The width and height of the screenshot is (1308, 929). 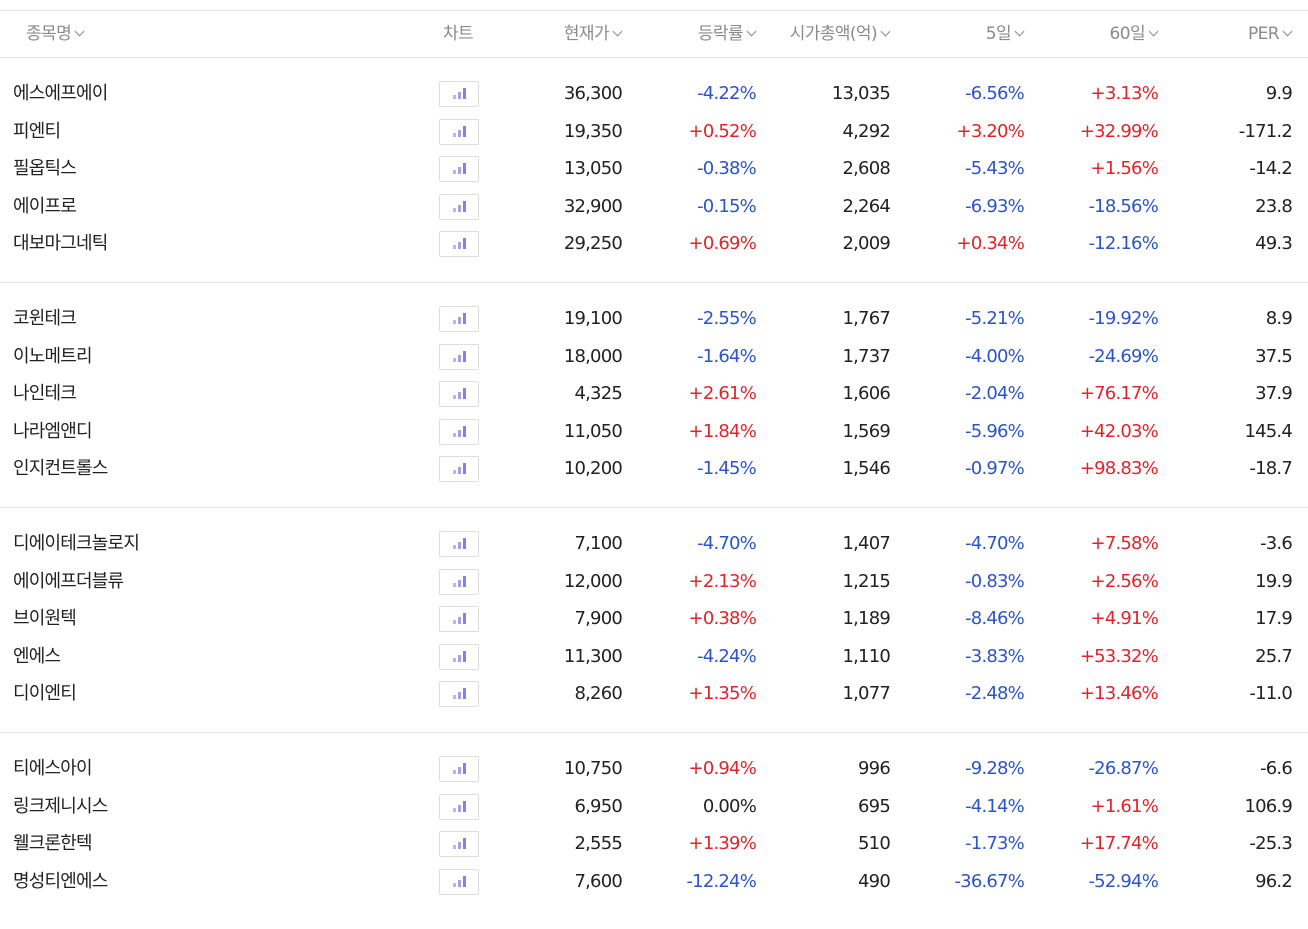 I want to click on sort-60day-header: 60일, so click(x=1134, y=34).